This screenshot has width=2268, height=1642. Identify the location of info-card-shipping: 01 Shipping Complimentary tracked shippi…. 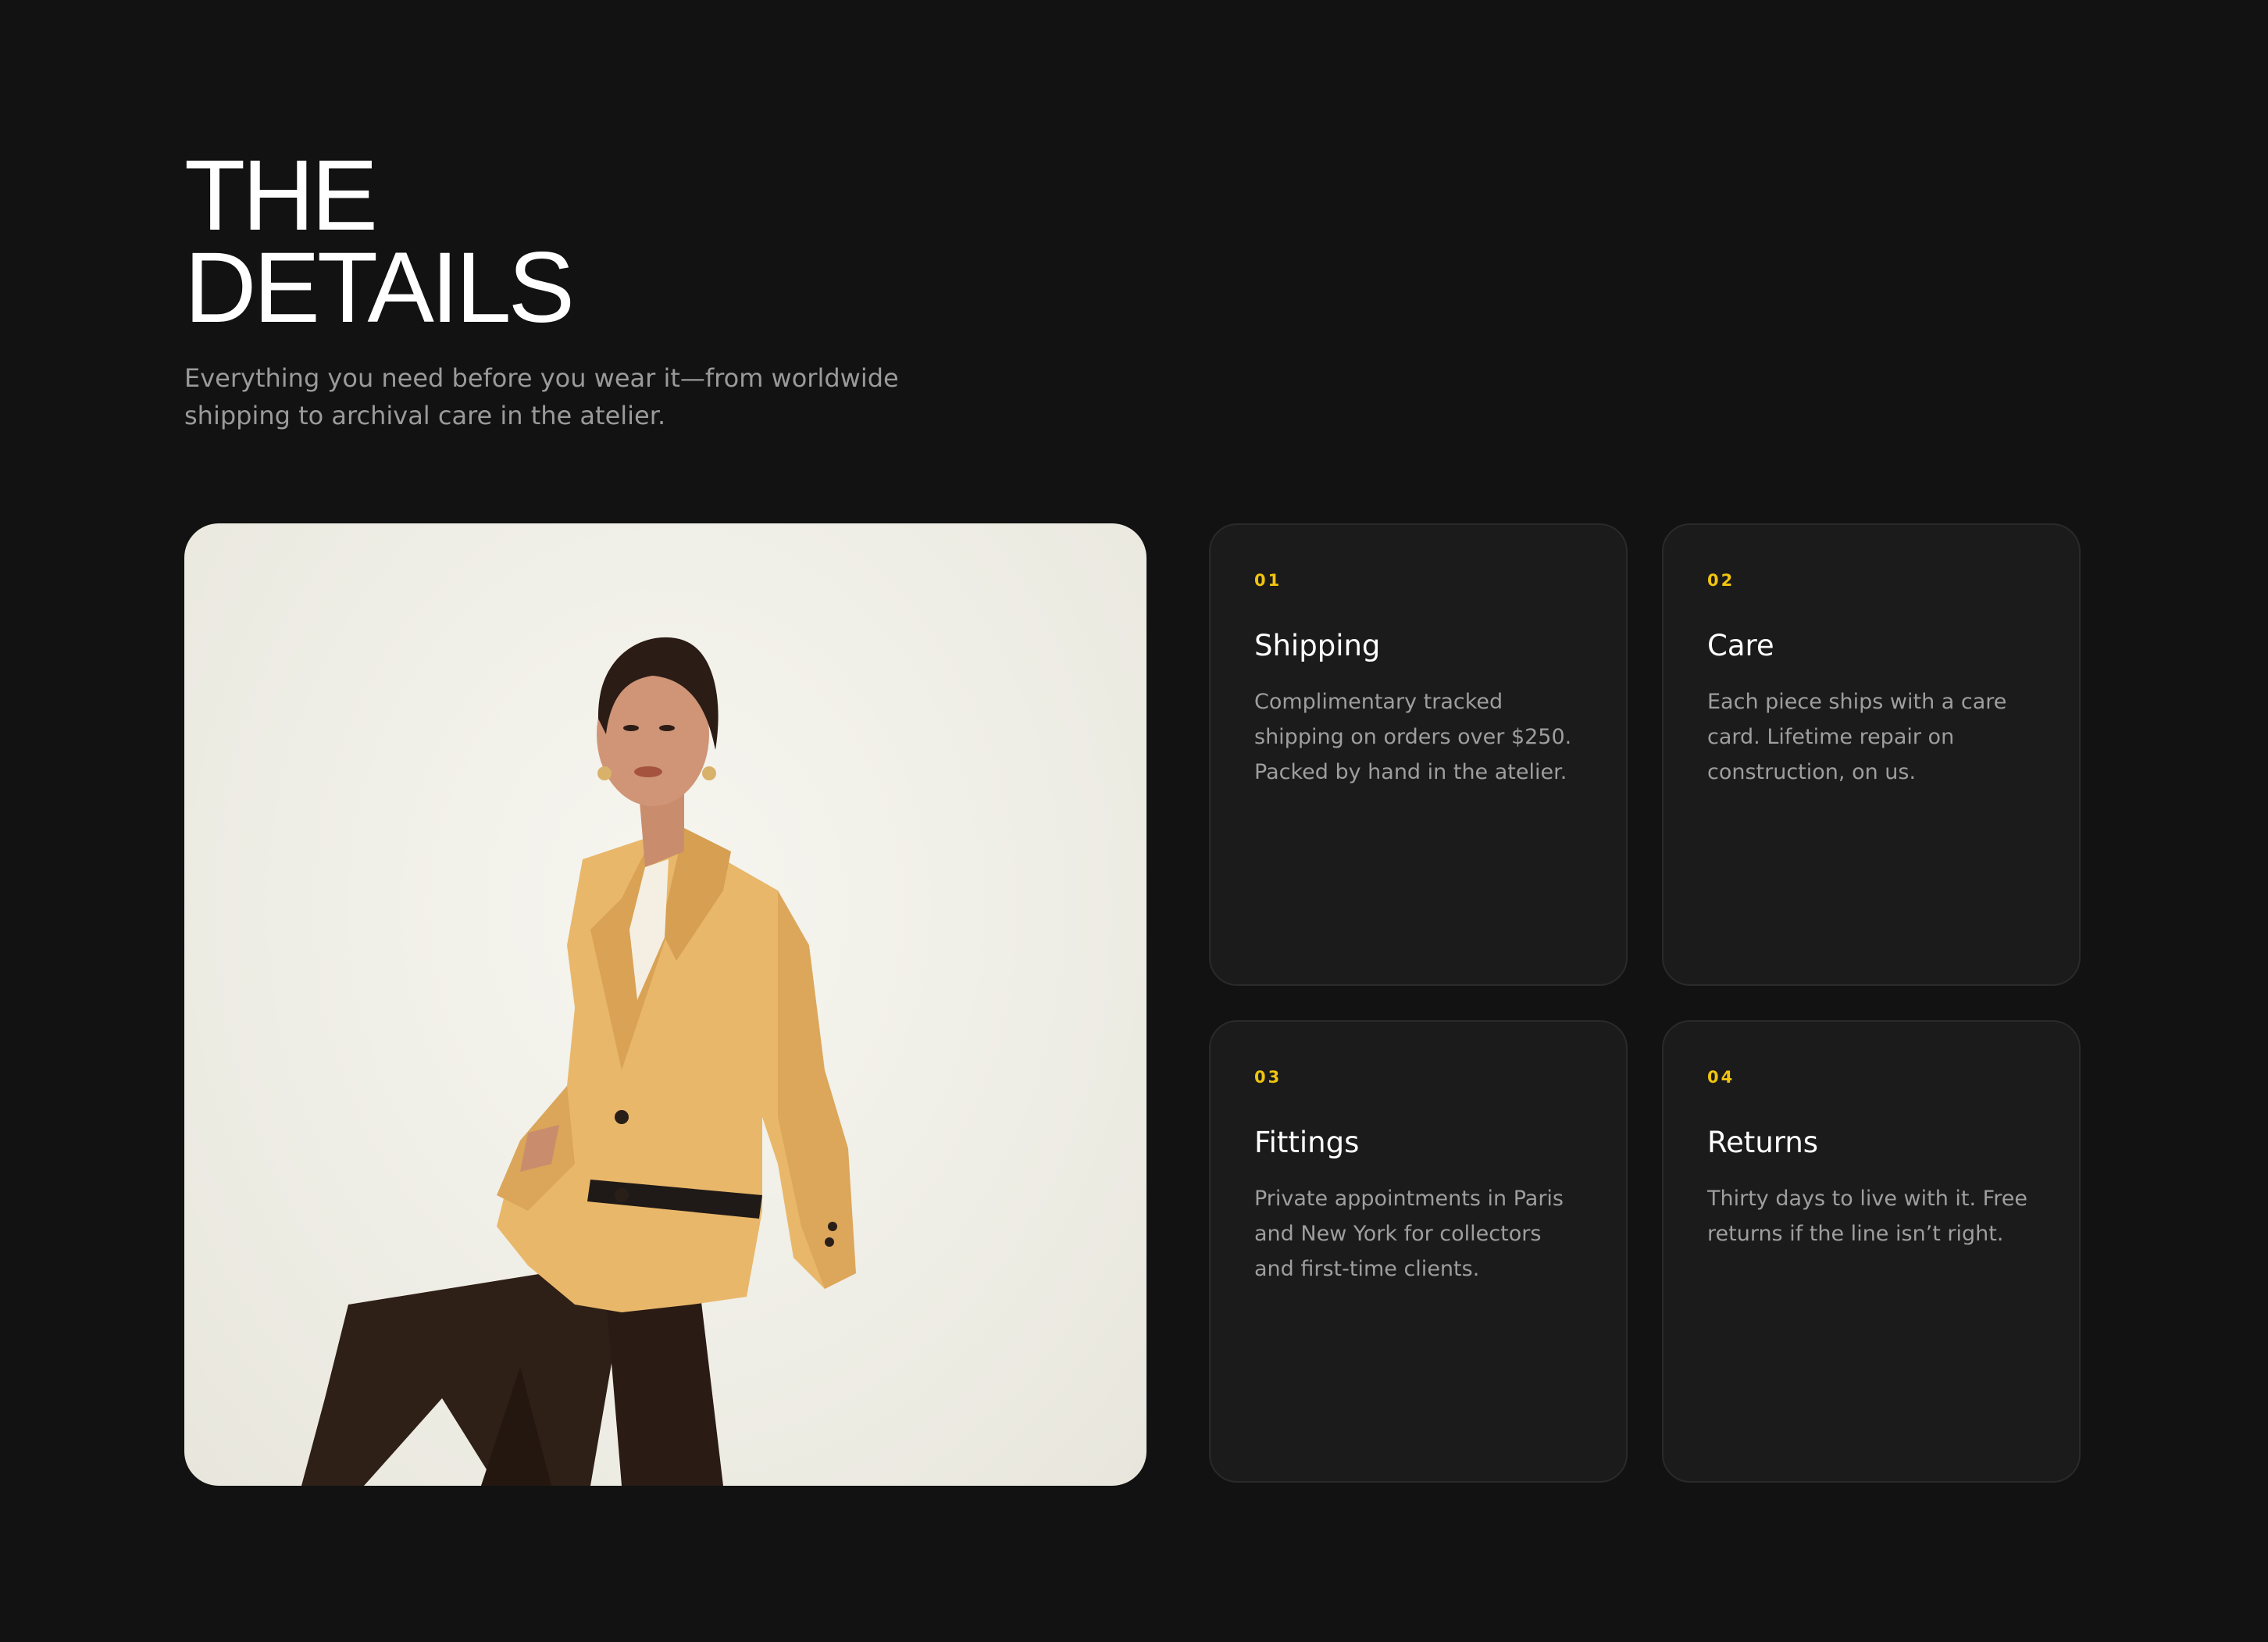
(1418, 755).